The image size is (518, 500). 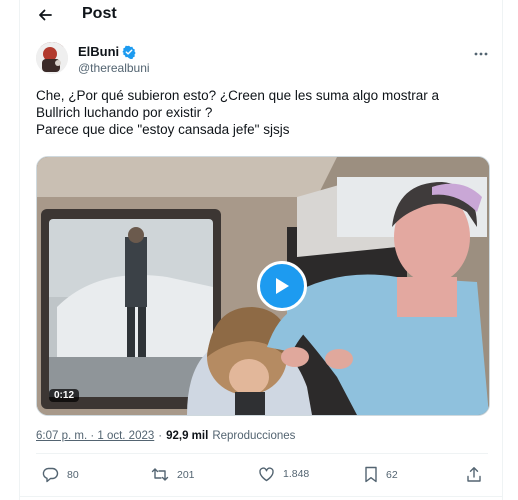 I want to click on reply-icon, so click(x=50, y=475).